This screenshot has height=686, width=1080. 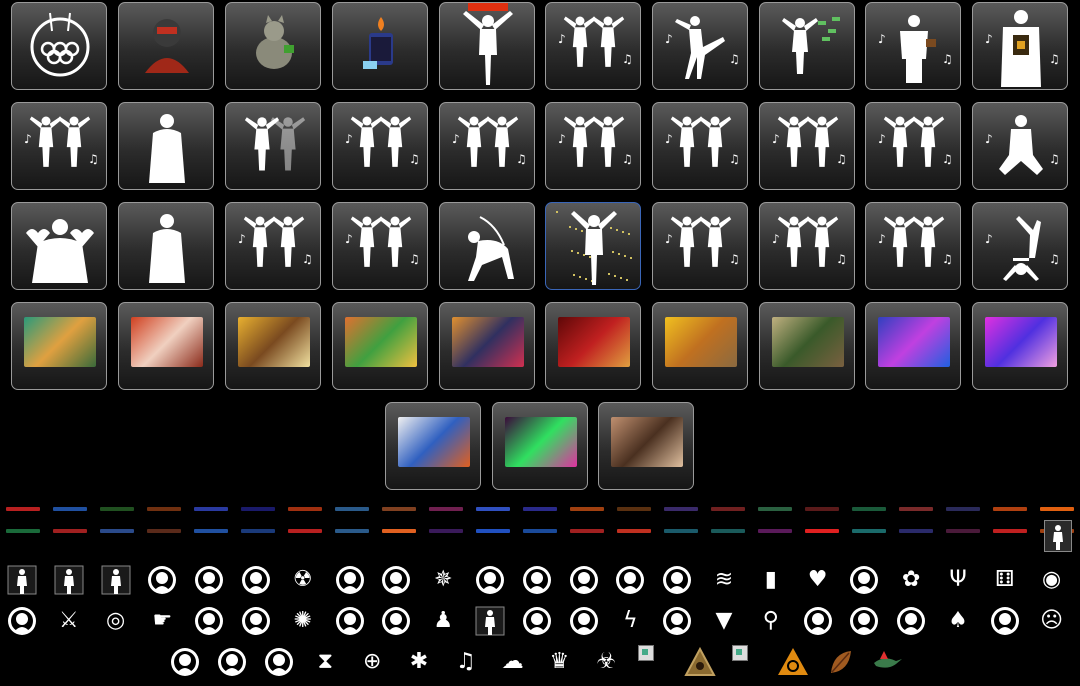 What do you see at coordinates (22, 621) in the screenshot?
I see `dragon-spiral-icon` at bounding box center [22, 621].